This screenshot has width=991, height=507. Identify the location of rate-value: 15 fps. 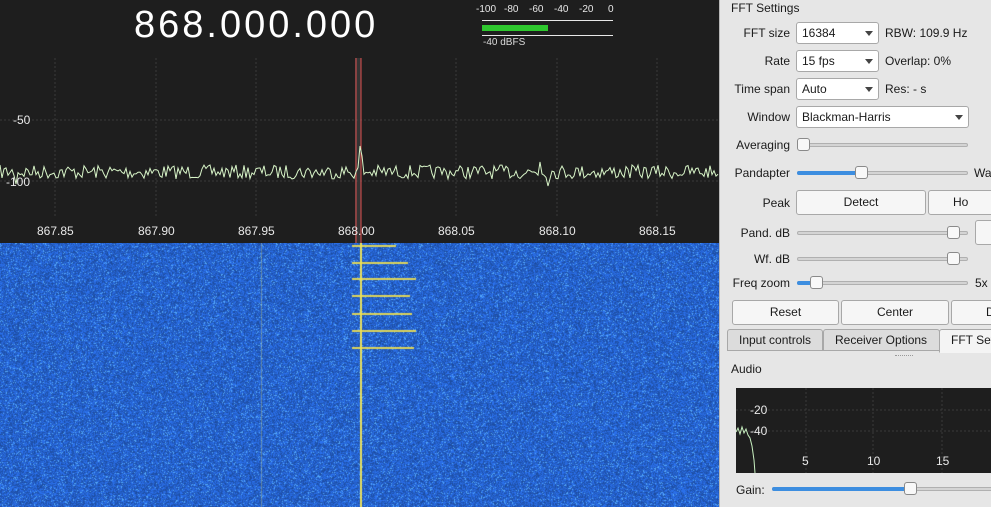
(818, 61).